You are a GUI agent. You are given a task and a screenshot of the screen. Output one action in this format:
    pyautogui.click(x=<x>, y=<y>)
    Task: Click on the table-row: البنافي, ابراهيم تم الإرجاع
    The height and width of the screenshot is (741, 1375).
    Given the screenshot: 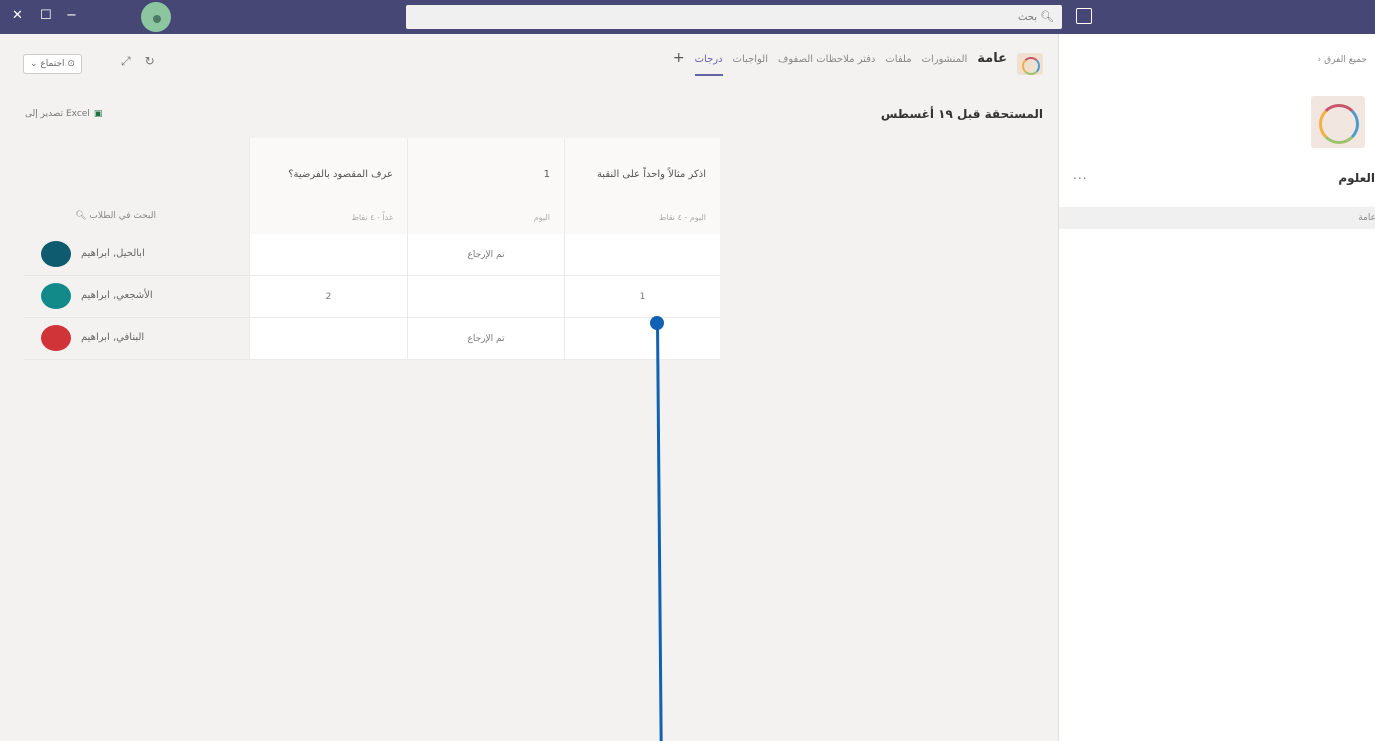 What is the action you would take?
    pyautogui.click(x=372, y=339)
    